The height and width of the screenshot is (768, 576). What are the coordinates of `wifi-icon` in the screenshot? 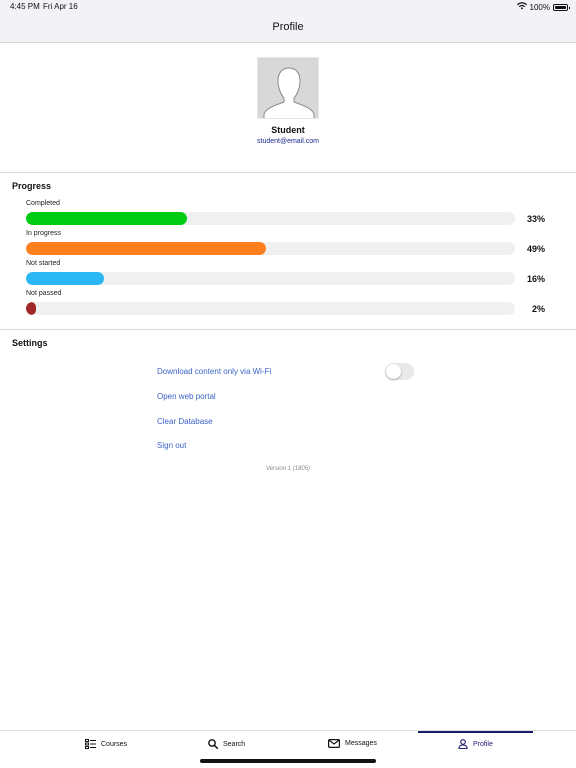 It's located at (521, 7).